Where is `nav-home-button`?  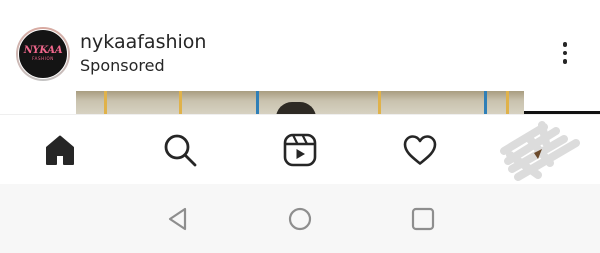 nav-home-button is located at coordinates (60, 150).